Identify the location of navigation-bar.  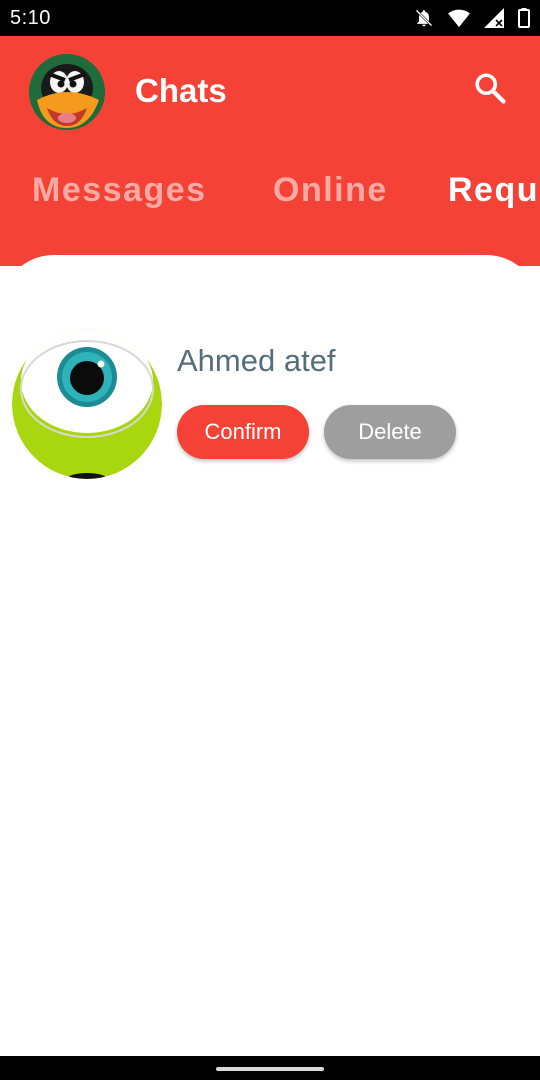
(270, 1068).